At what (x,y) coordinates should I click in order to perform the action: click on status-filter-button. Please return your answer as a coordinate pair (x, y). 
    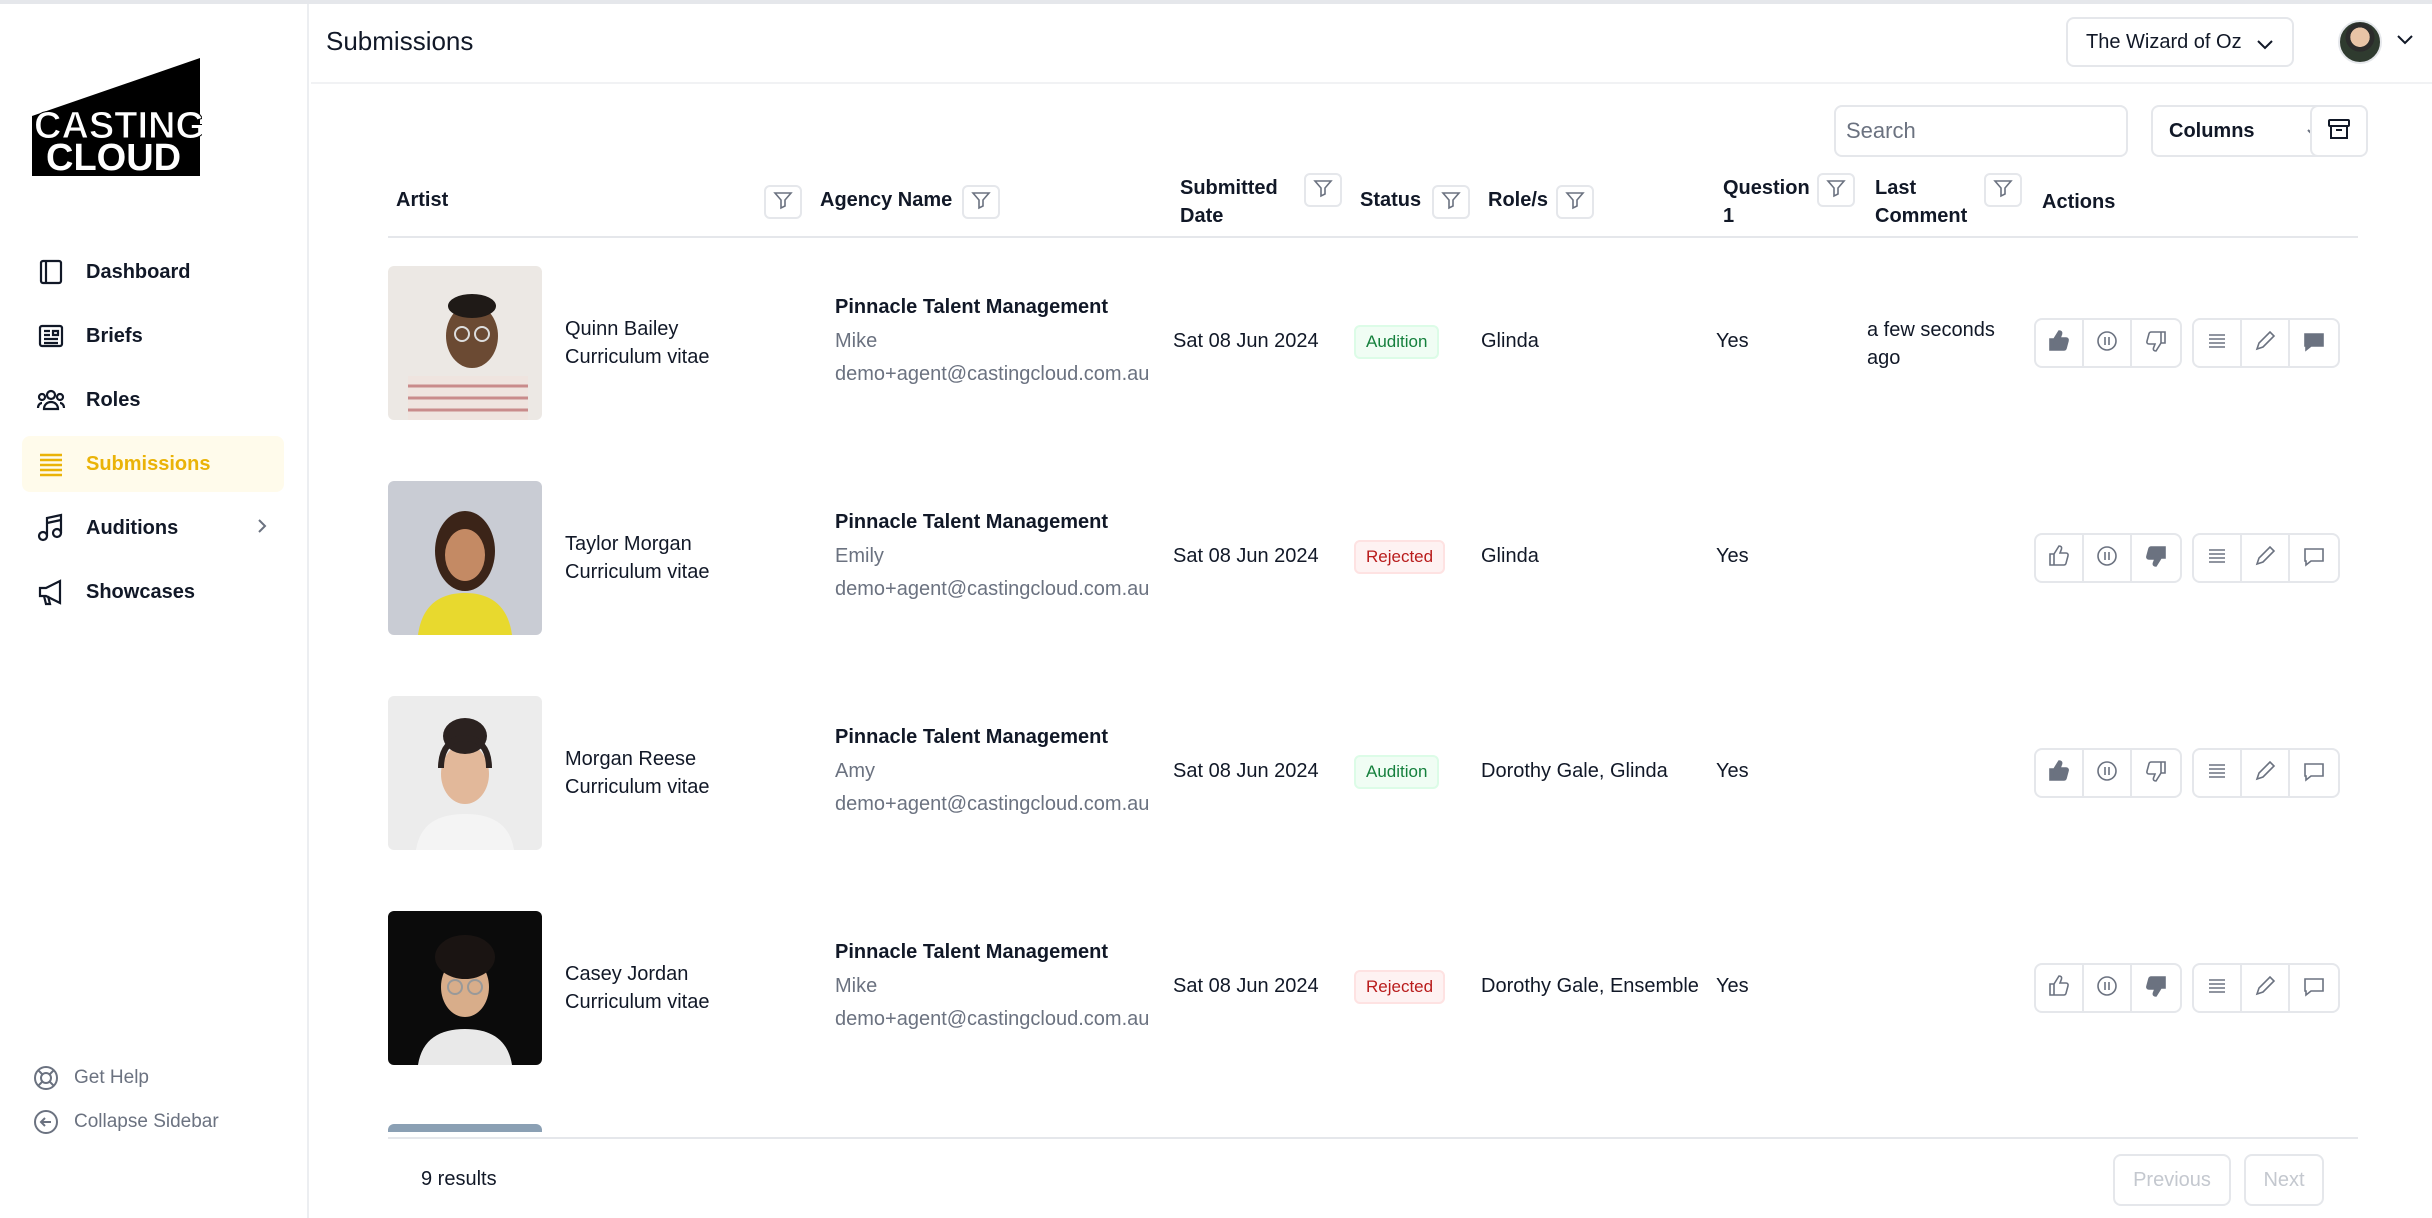
    Looking at the image, I should click on (1451, 202).